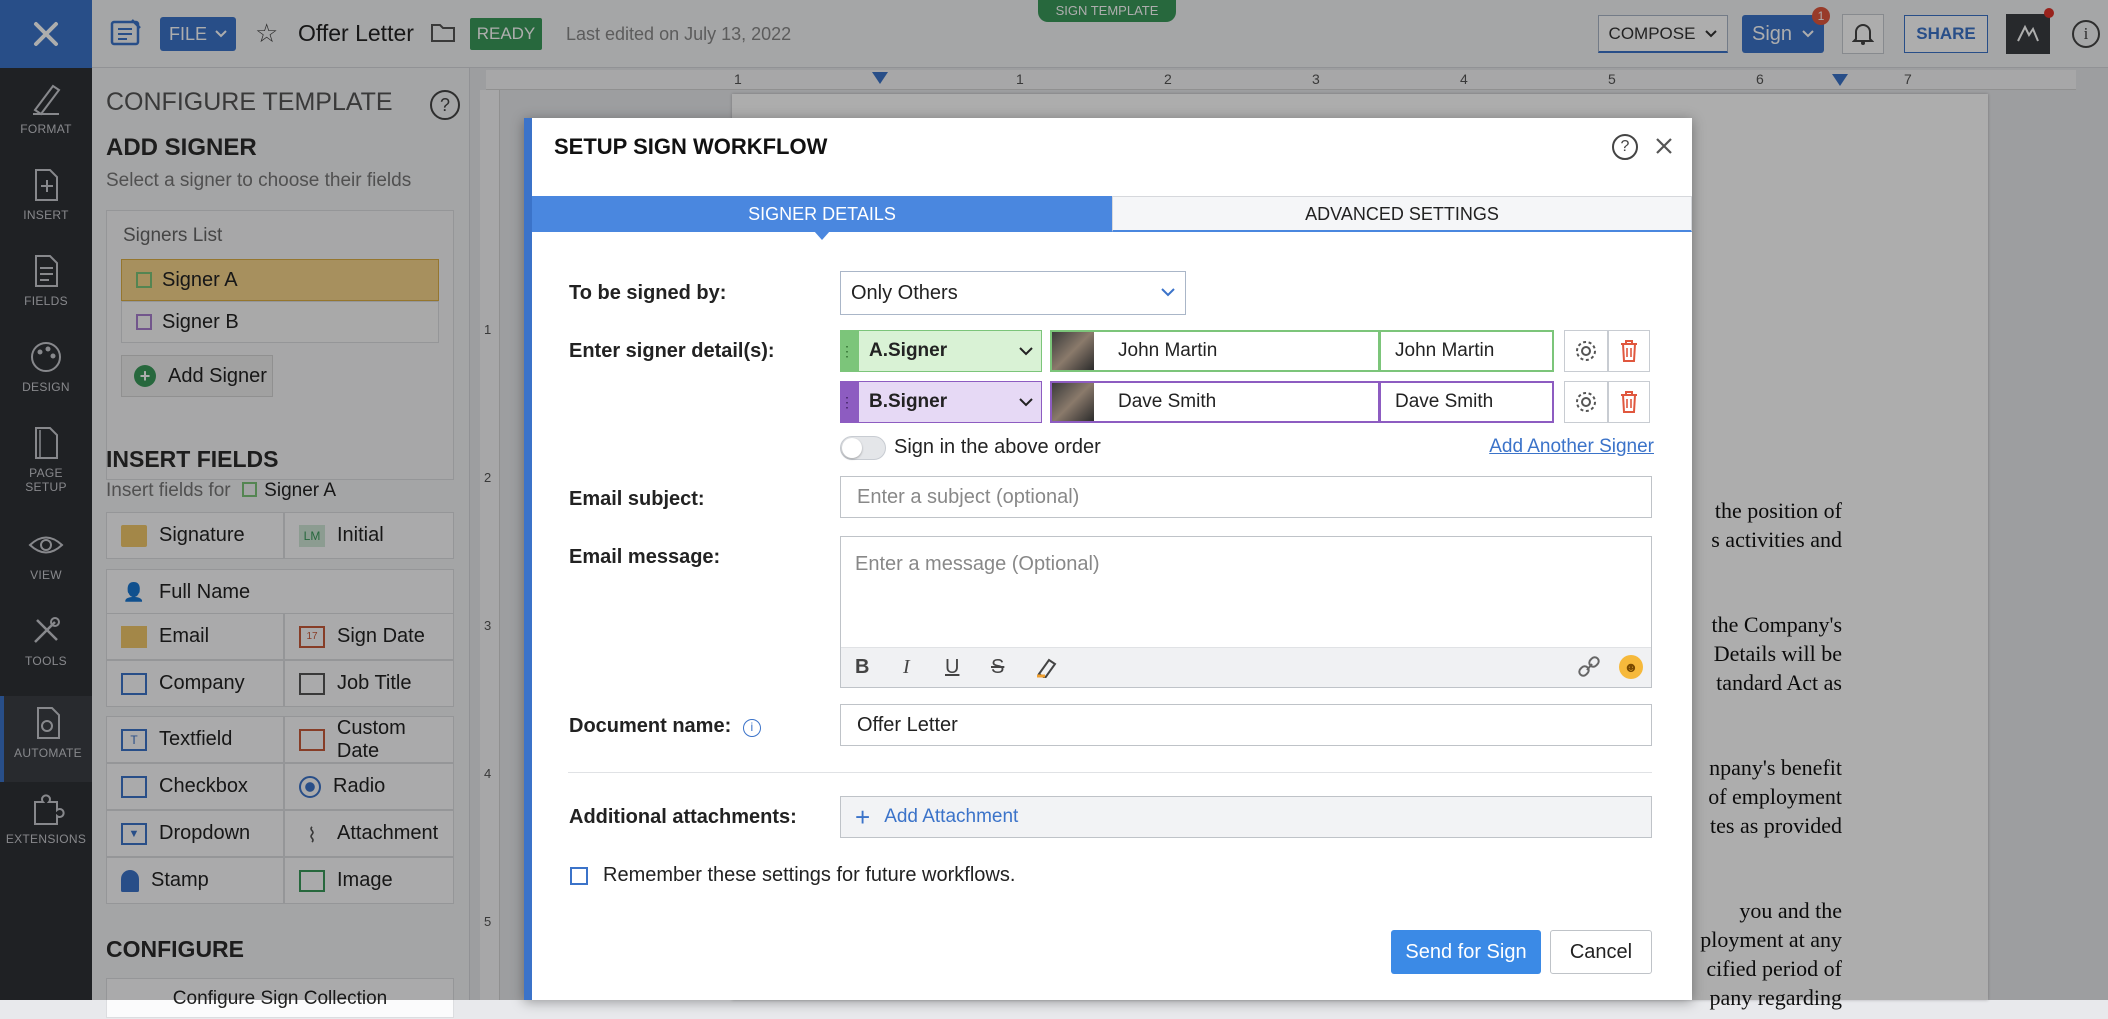 This screenshot has width=2108, height=1019. What do you see at coordinates (1625, 147) in the screenshot?
I see `help-icon: ?` at bounding box center [1625, 147].